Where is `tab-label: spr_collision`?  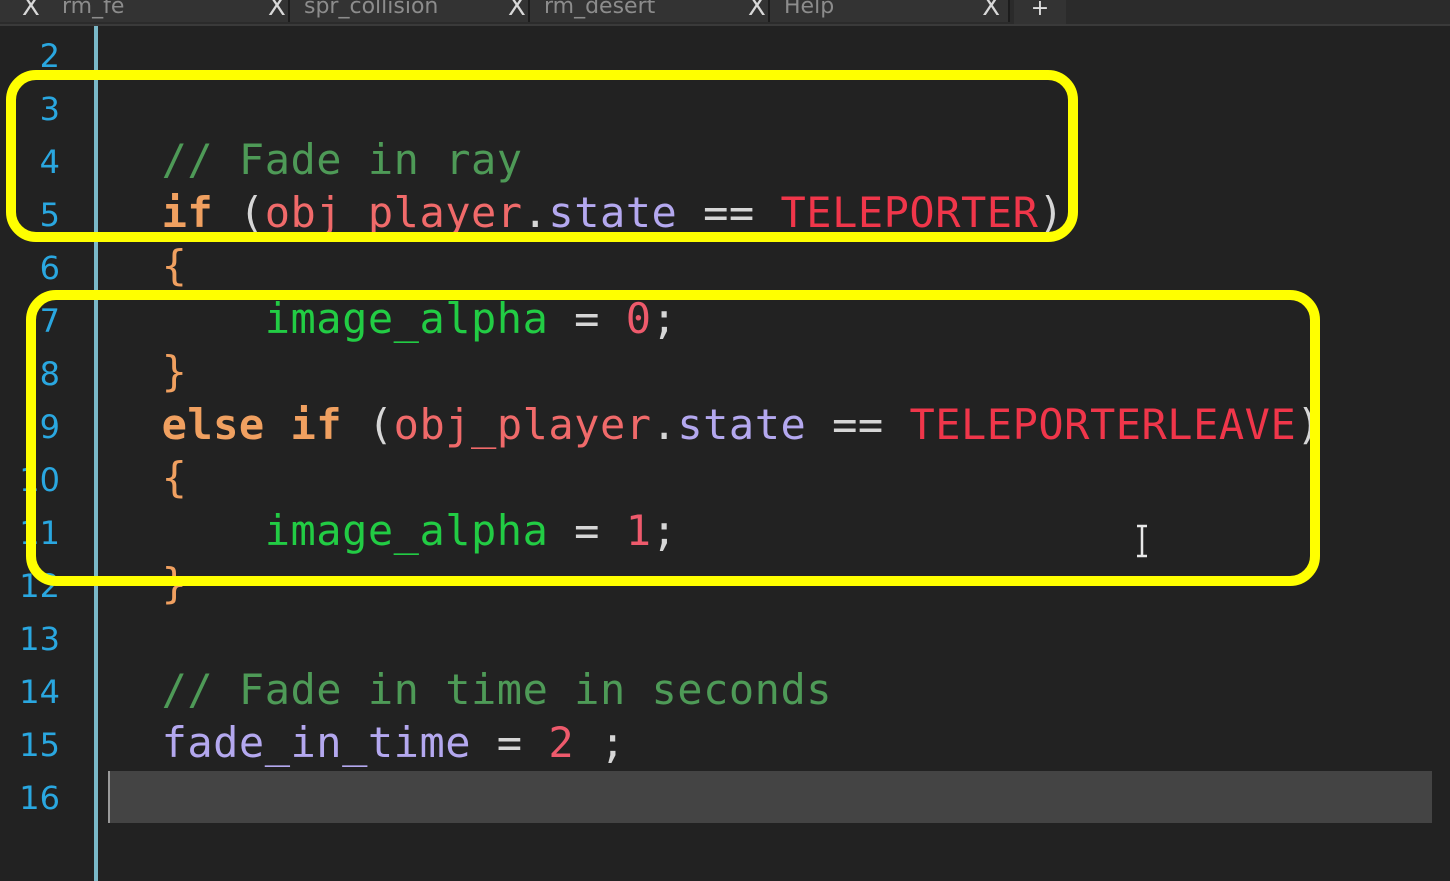 tab-label: spr_collision is located at coordinates (371, 9).